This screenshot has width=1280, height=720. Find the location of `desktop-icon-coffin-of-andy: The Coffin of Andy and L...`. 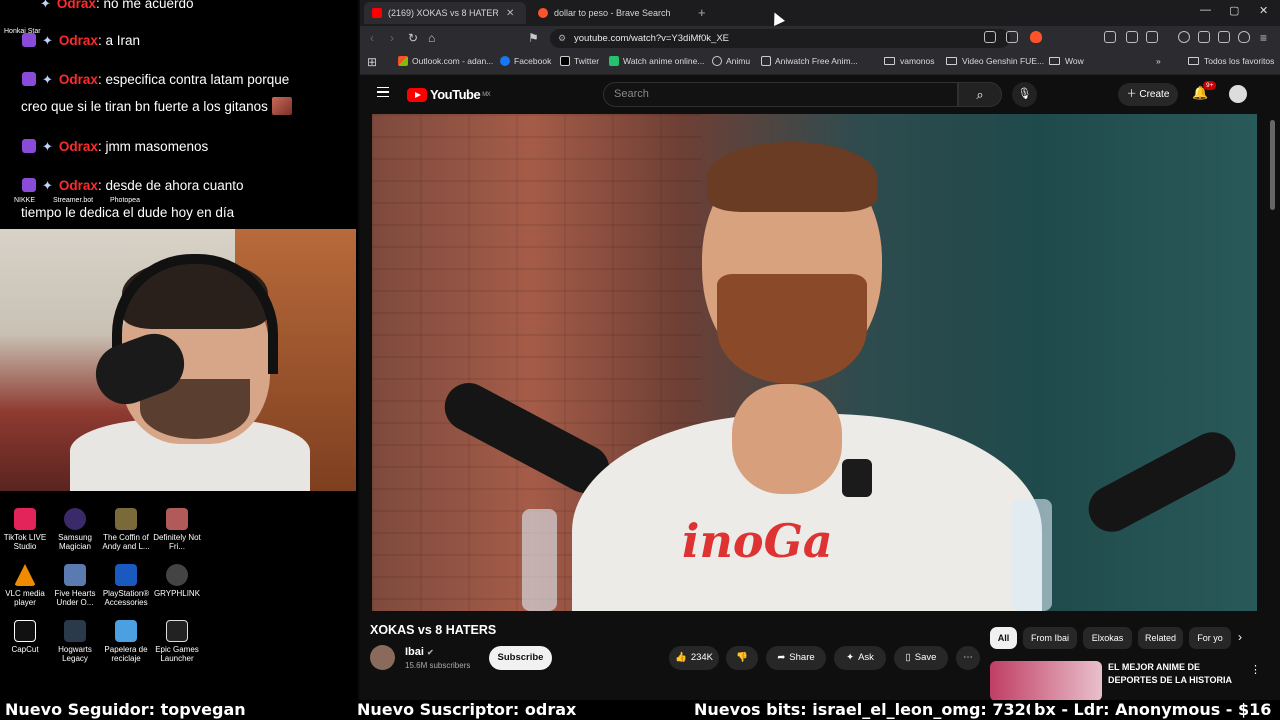

desktop-icon-coffin-of-andy: The Coffin of Andy and L... is located at coordinates (126, 529).